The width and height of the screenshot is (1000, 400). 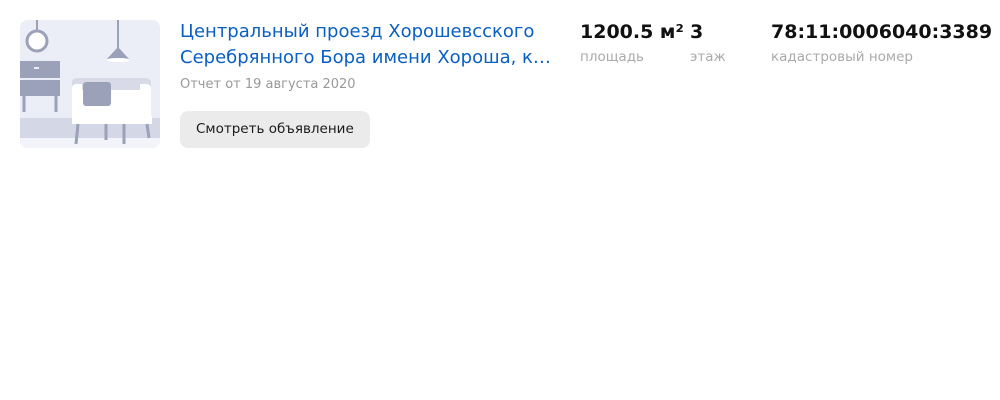 What do you see at coordinates (632, 32) in the screenshot?
I see `area-value: 1200.5 м²` at bounding box center [632, 32].